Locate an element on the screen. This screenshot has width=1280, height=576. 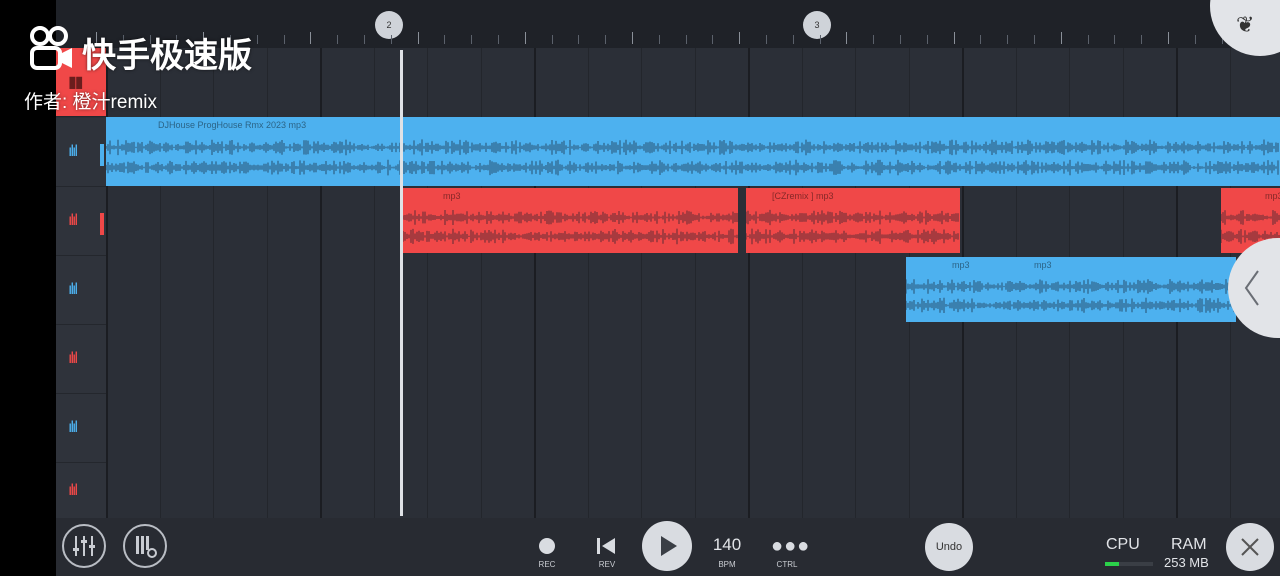
more-dots-icon: ●●● is located at coordinates (791, 546).